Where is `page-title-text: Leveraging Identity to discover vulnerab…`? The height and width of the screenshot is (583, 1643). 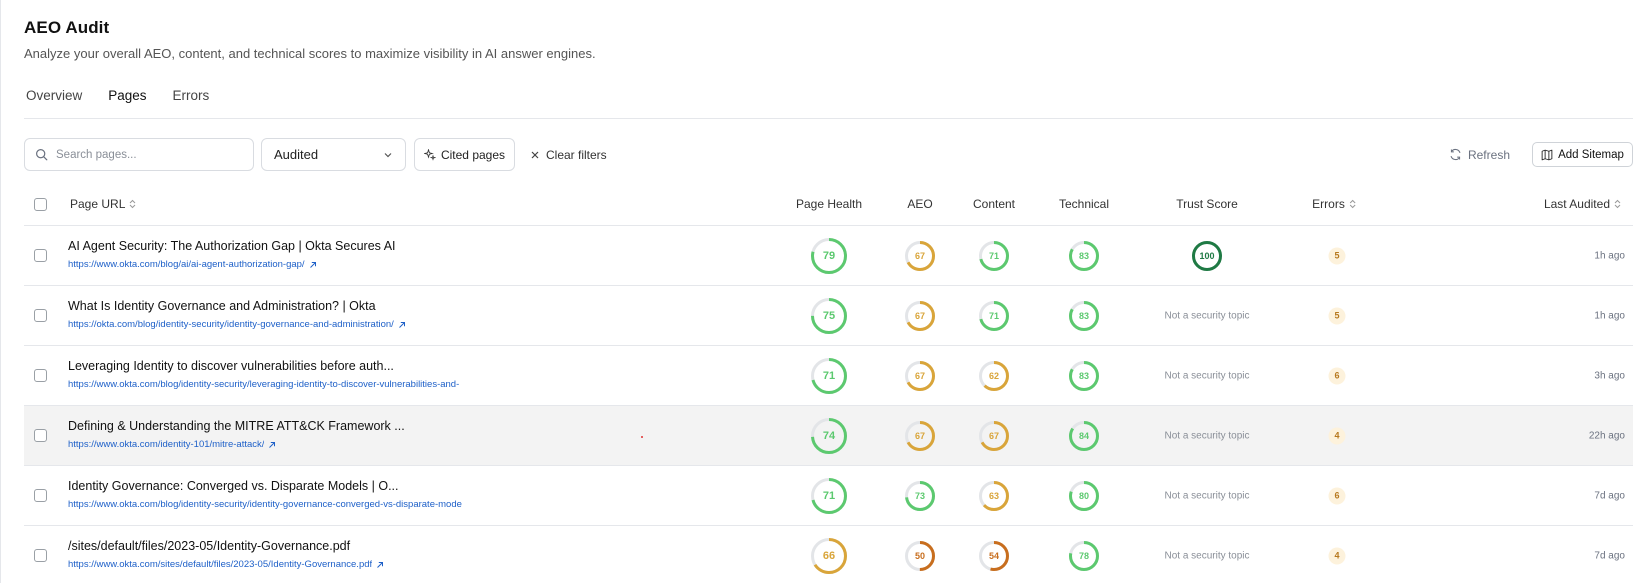
page-title-text: Leveraging Identity to discover vulnerab… is located at coordinates (278, 366).